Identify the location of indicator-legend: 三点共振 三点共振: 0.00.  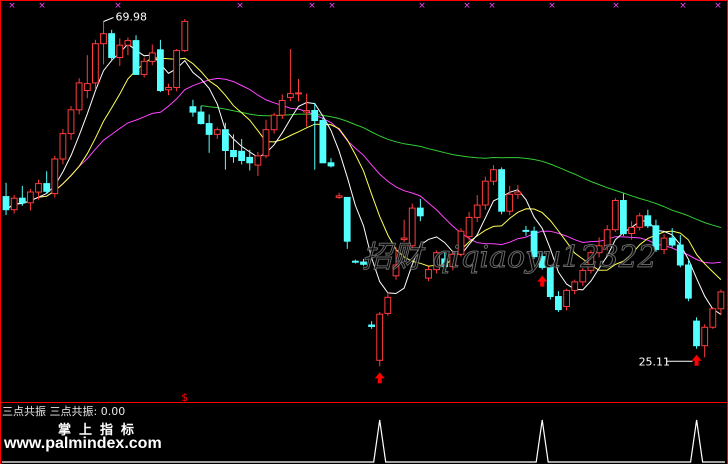
(63, 411).